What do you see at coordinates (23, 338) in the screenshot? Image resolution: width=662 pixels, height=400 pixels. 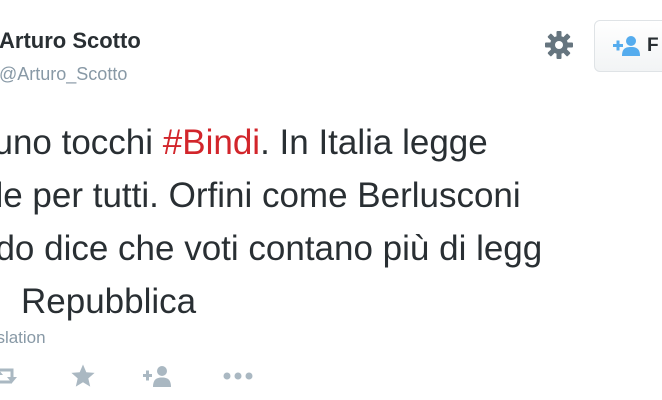 I see `view-translation-link: nslation` at bounding box center [23, 338].